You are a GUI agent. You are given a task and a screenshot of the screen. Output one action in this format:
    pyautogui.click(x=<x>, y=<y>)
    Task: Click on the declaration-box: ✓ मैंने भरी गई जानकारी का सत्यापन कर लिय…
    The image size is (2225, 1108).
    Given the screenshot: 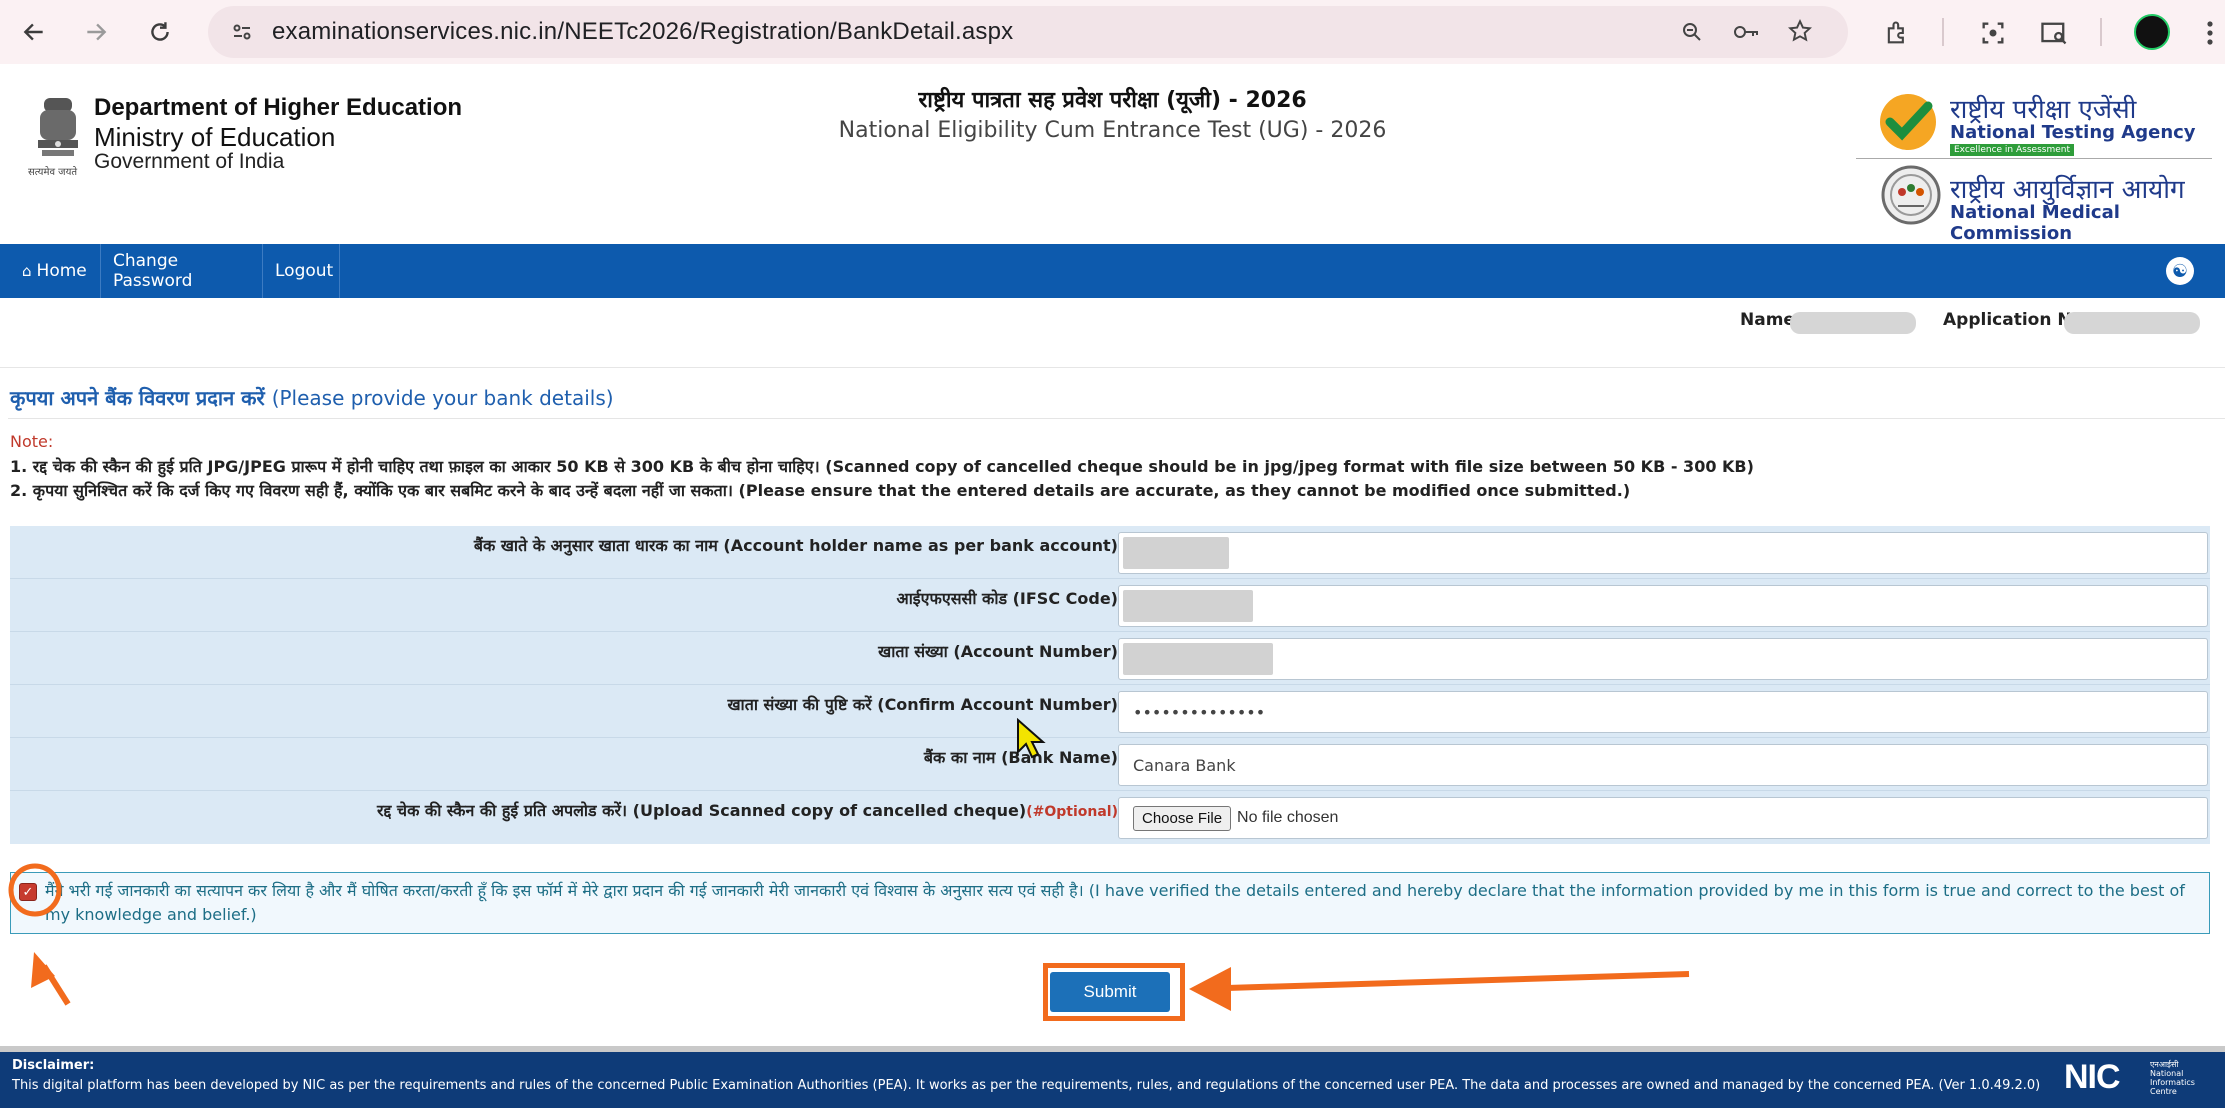 What is the action you would take?
    pyautogui.click(x=1110, y=903)
    